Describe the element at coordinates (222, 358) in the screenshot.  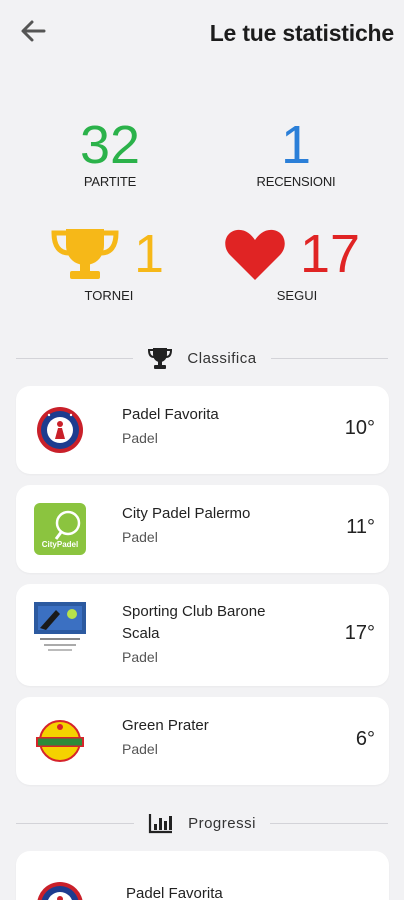
I see `section-classifica-label: Classifica` at that location.